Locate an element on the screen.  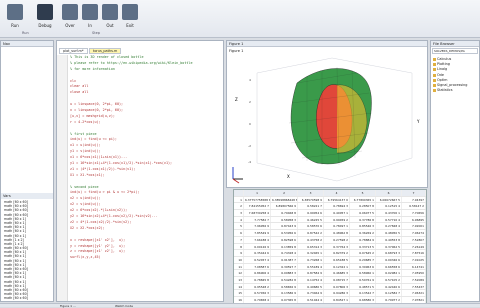
grid-cell: 11 is located at coordinates (239, 266).